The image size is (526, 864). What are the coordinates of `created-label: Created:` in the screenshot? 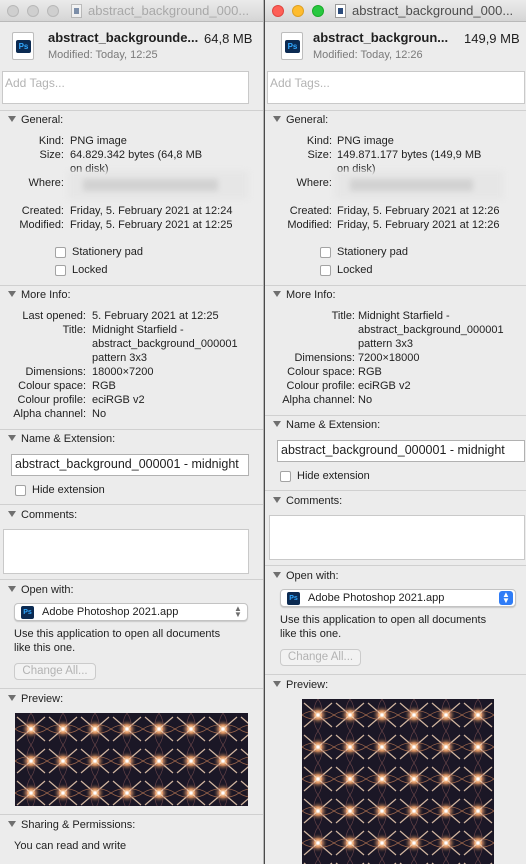 It's located at (42, 211).